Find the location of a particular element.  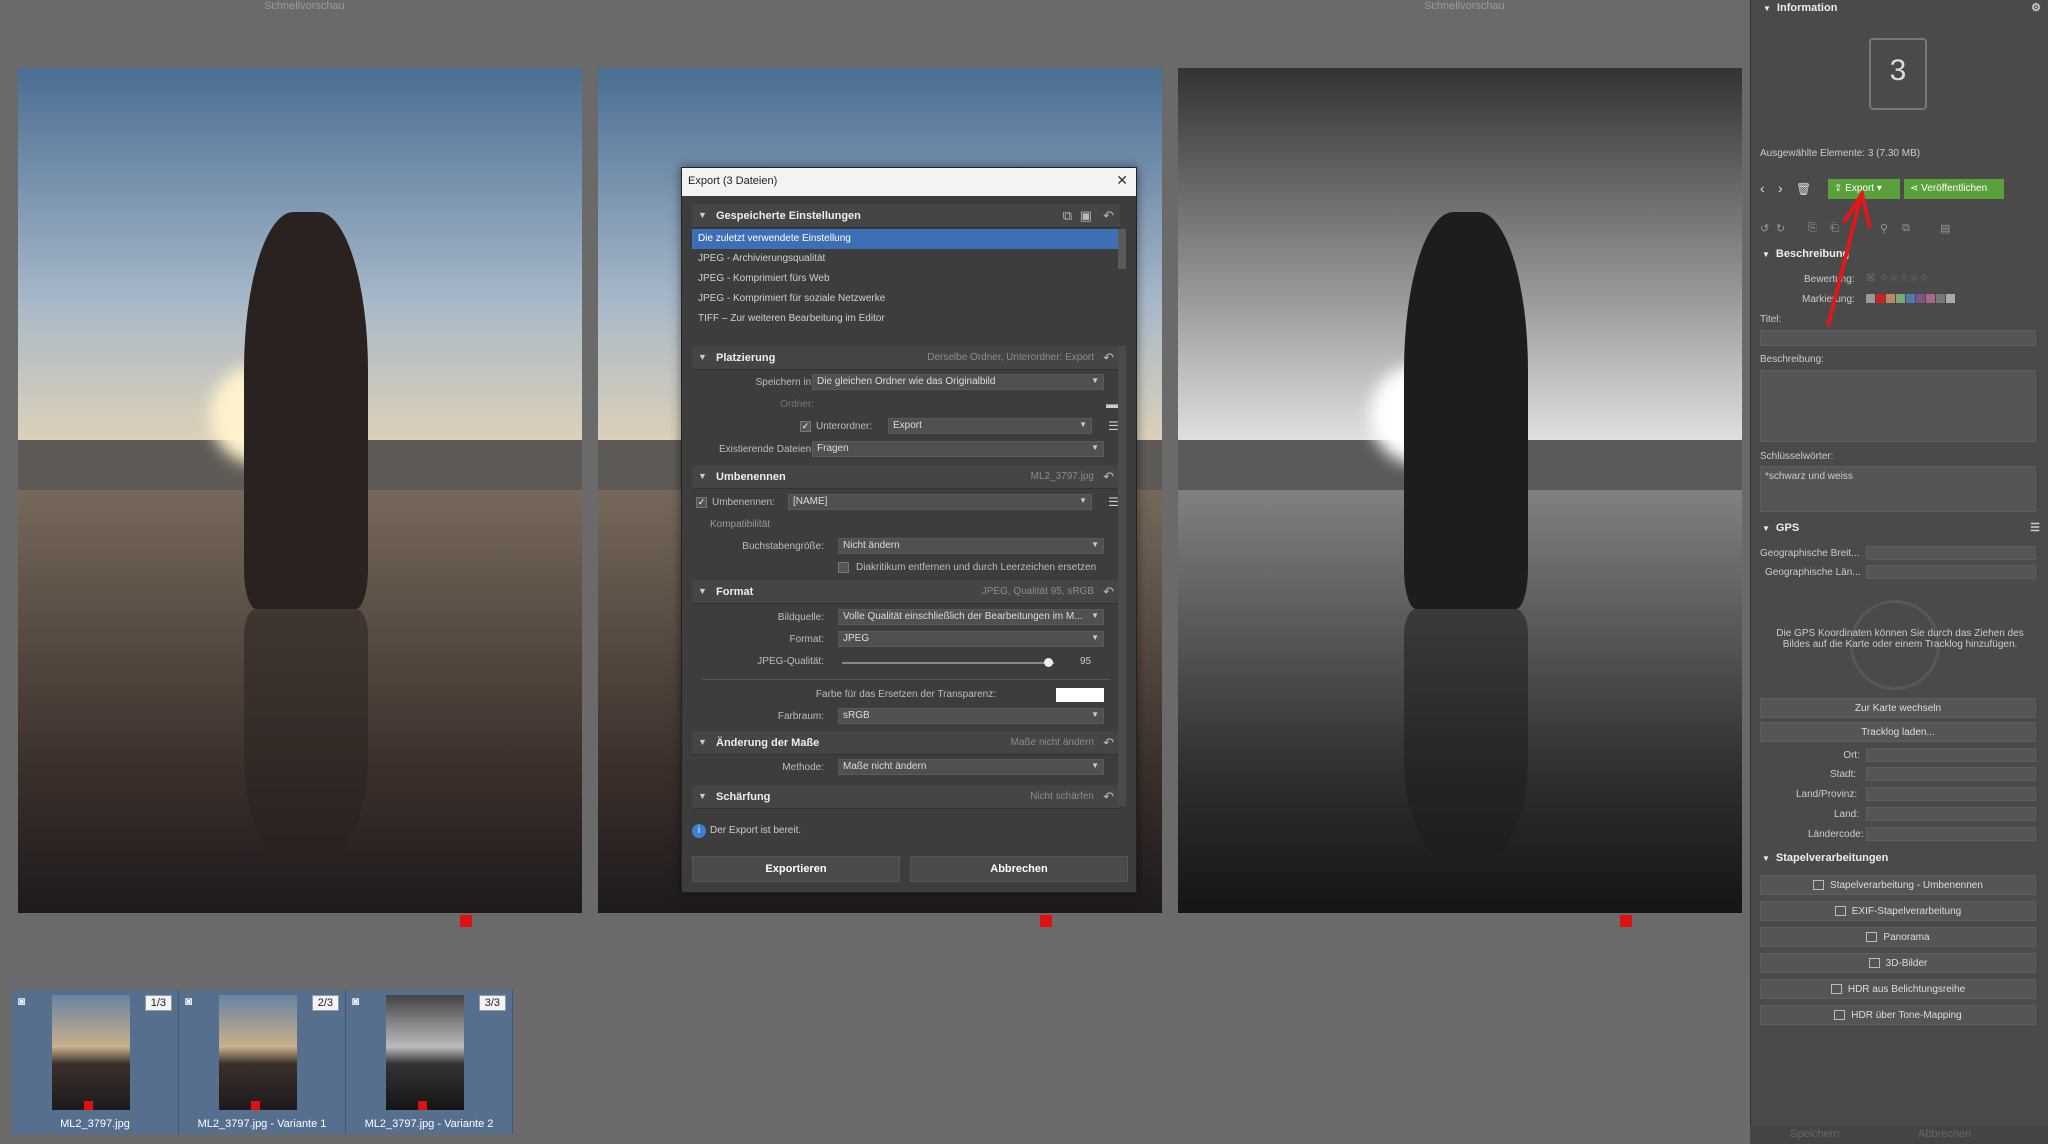

panorama-button: Panorama is located at coordinates (1898, 937).